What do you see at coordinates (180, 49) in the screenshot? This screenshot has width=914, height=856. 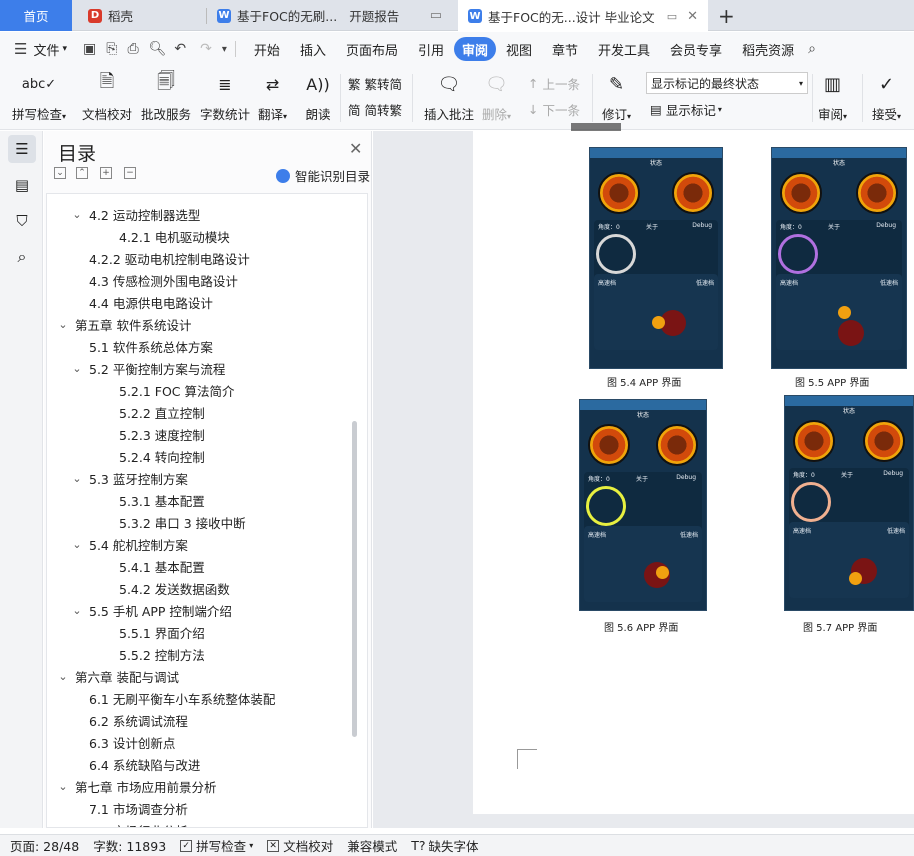 I see `undo-icon: ↶` at bounding box center [180, 49].